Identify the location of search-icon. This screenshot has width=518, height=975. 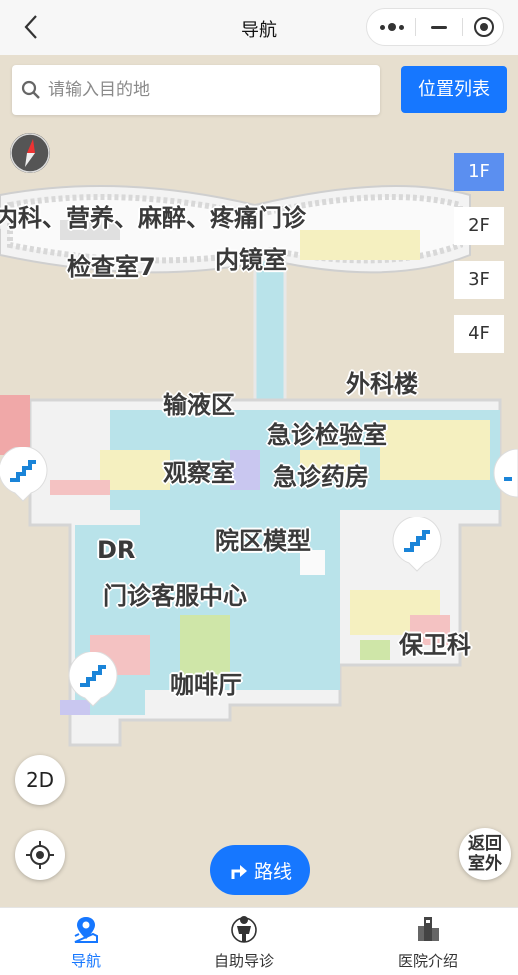
(30, 89).